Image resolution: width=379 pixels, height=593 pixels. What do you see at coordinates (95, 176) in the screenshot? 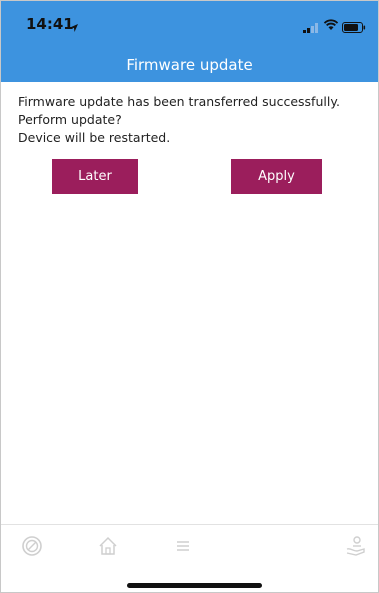
I see `later-button: Later` at bounding box center [95, 176].